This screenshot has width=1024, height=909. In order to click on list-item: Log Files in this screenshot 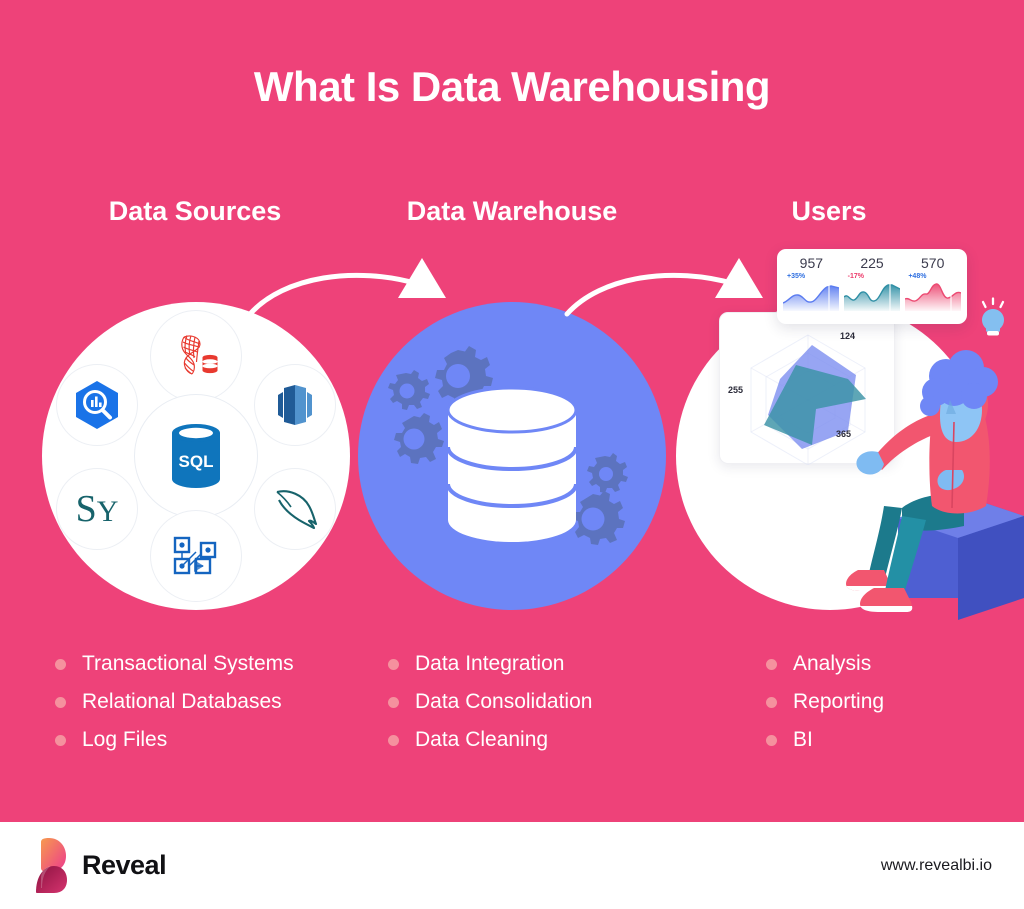, I will do `click(174, 740)`.